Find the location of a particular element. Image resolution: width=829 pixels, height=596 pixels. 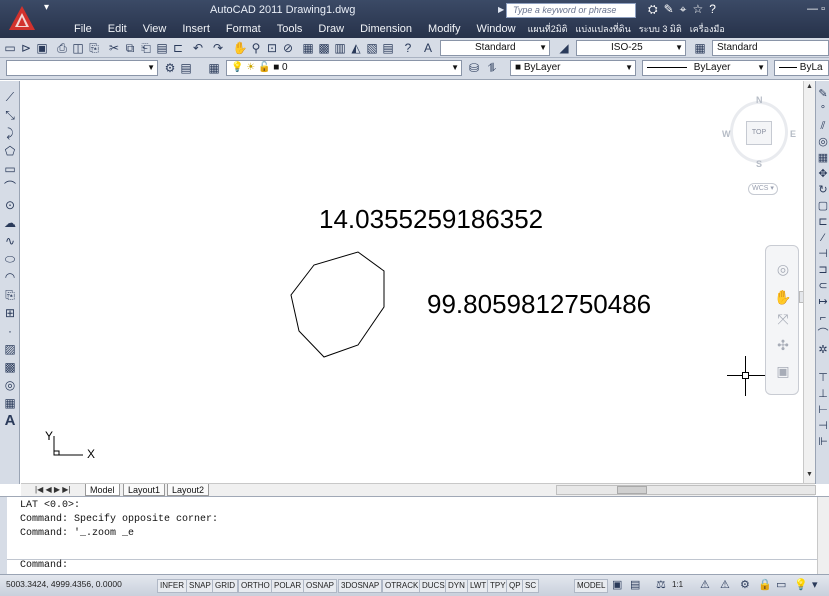

point-icon: · is located at coordinates (10, 331).